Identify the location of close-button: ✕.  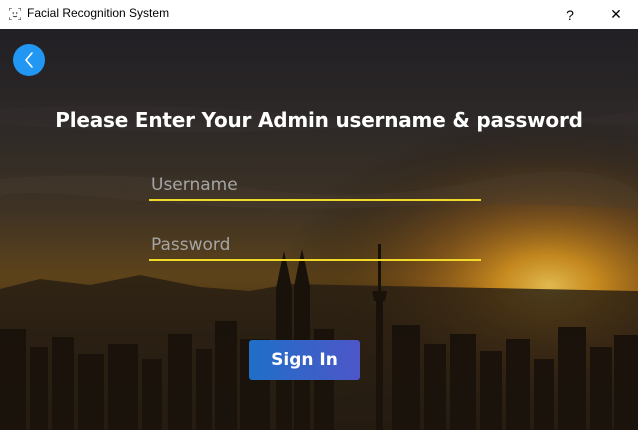
(616, 14).